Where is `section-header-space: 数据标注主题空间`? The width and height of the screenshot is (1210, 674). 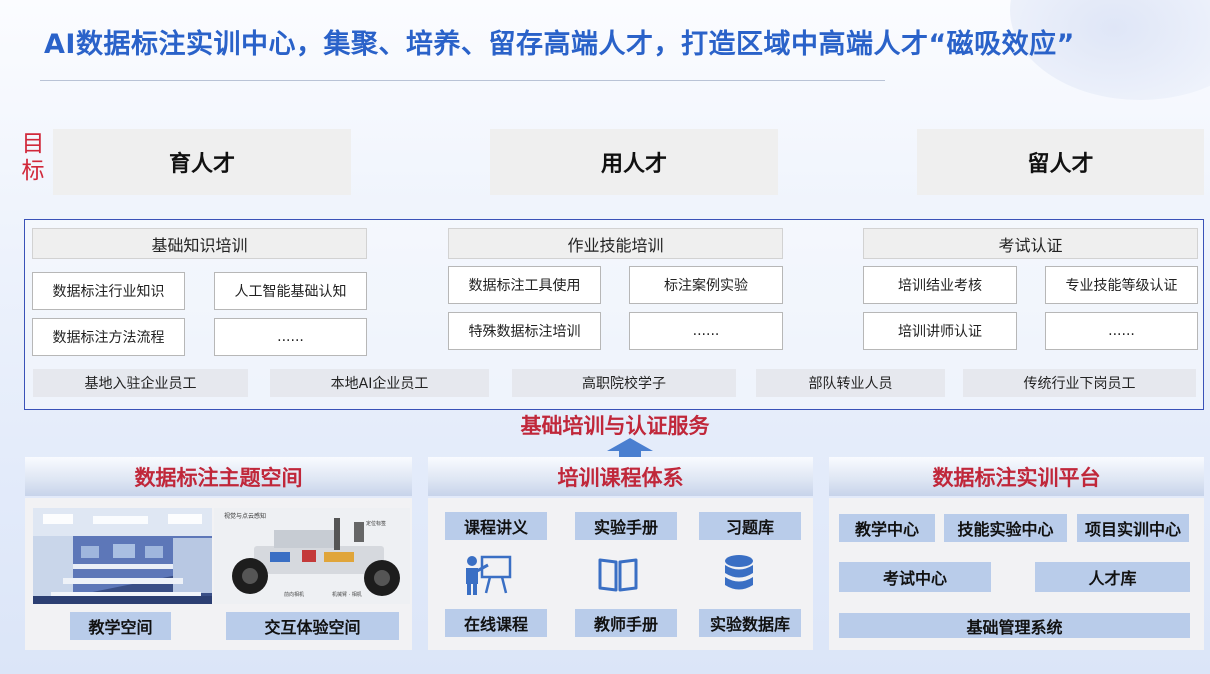
section-header-space: 数据标注主题空间 is located at coordinates (218, 476).